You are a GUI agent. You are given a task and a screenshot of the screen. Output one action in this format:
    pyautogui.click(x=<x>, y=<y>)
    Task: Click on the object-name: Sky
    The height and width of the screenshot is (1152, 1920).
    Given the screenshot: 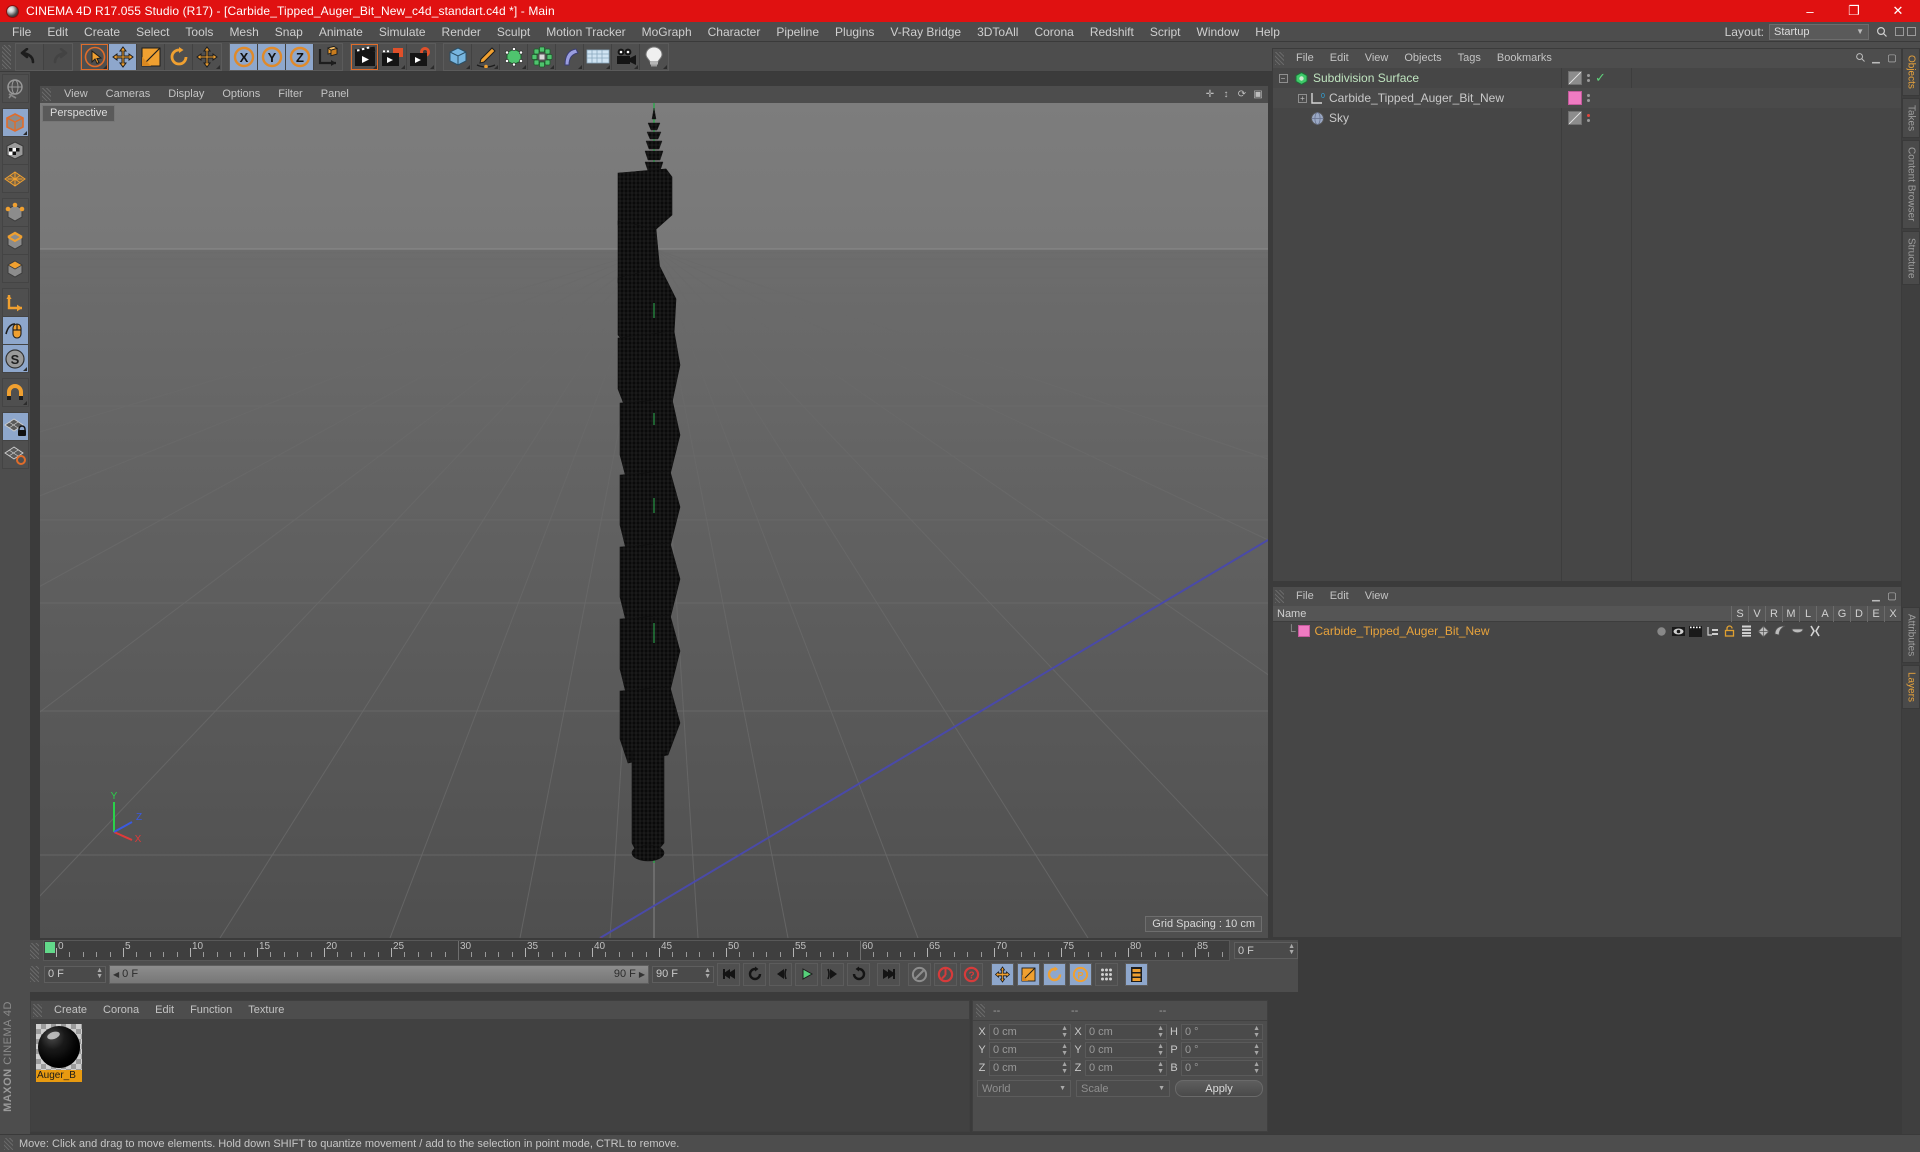 What is the action you would take?
    pyautogui.click(x=1339, y=118)
    